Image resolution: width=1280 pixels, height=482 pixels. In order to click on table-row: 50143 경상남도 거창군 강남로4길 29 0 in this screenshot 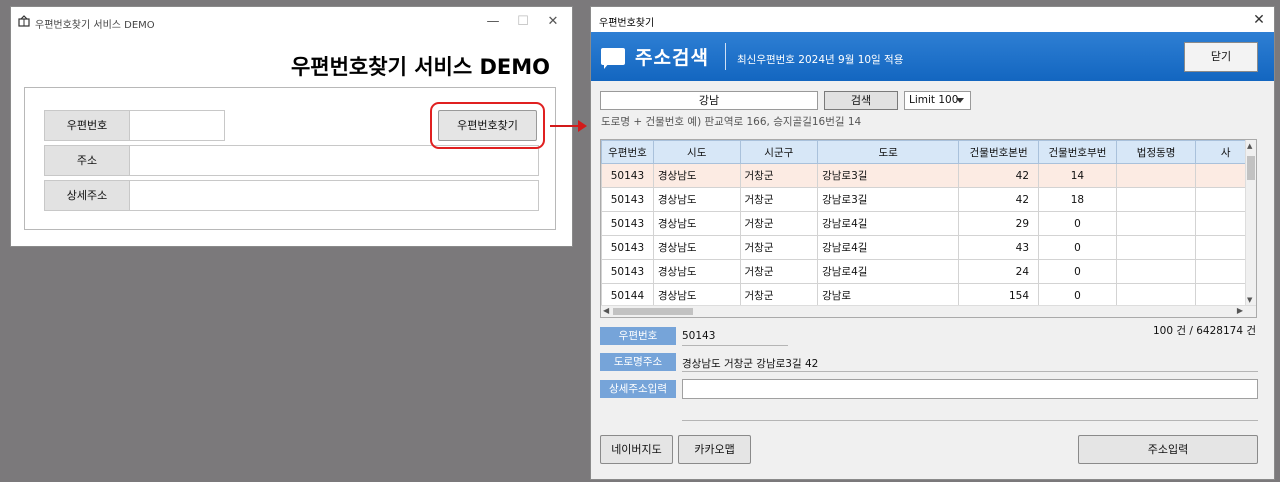, I will do `click(928, 223)`.